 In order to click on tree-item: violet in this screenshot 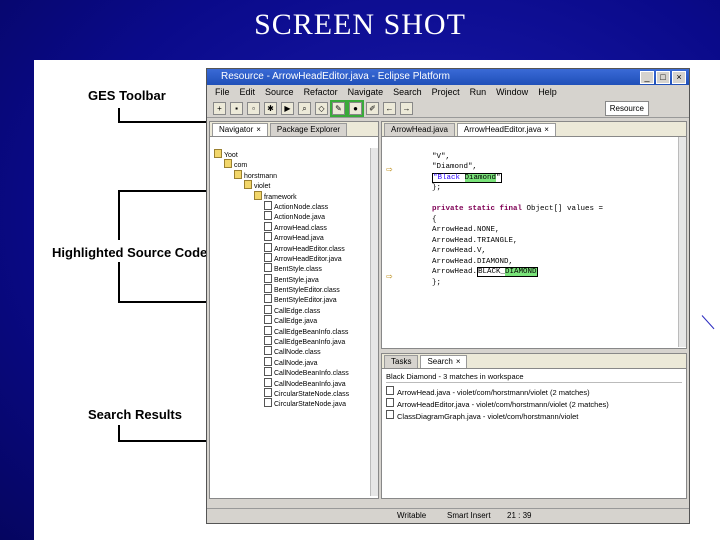, I will do `click(296, 185)`.